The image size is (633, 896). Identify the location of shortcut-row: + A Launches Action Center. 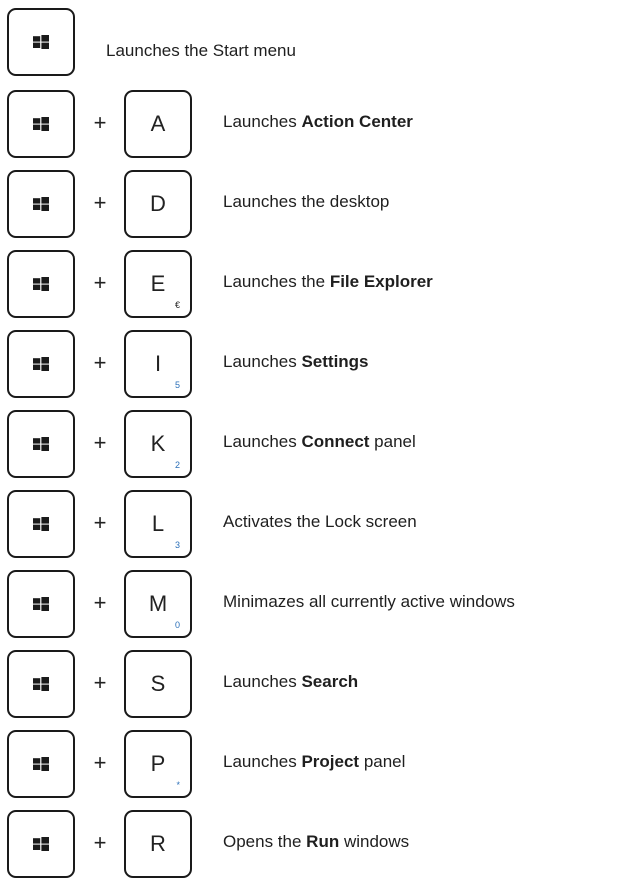
(316, 124).